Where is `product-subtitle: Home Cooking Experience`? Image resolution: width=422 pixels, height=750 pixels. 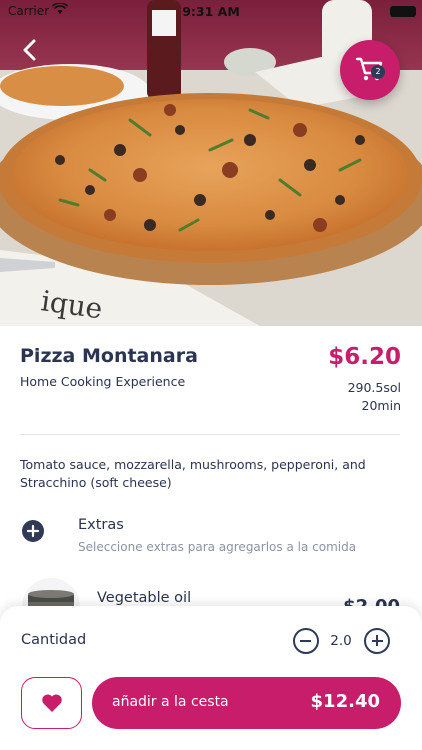
product-subtitle: Home Cooking Experience is located at coordinates (103, 381).